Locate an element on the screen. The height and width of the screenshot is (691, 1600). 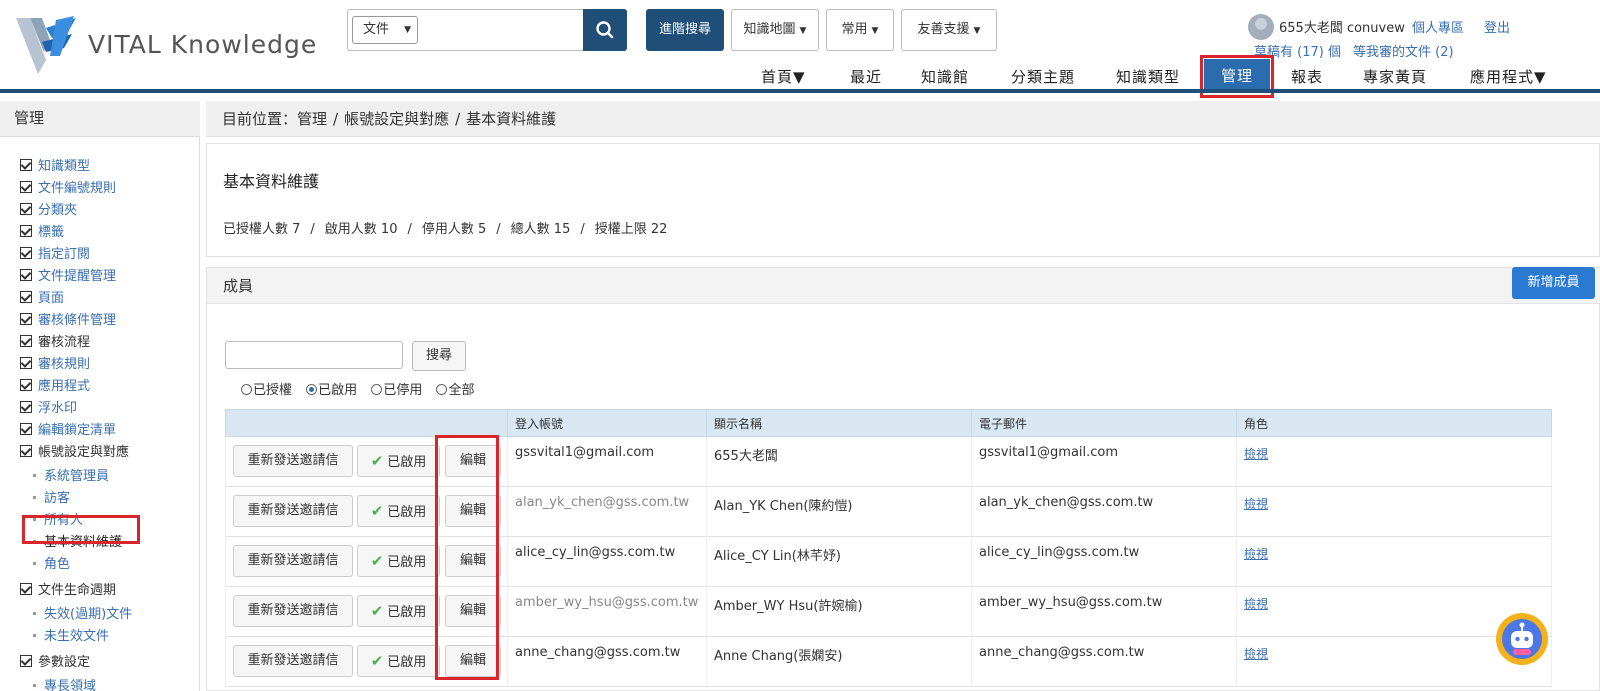
robot-face-icon is located at coordinates (1522, 638).